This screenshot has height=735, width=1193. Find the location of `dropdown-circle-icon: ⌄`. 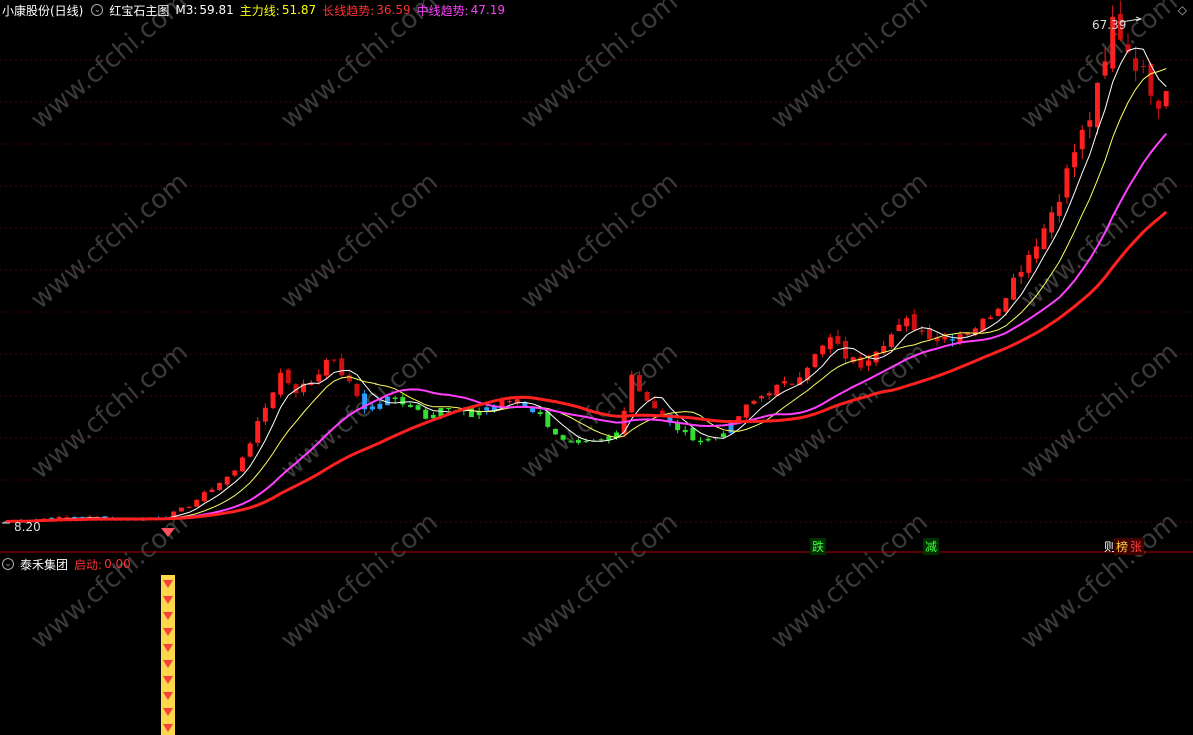

dropdown-circle-icon: ⌄ is located at coordinates (97, 10).